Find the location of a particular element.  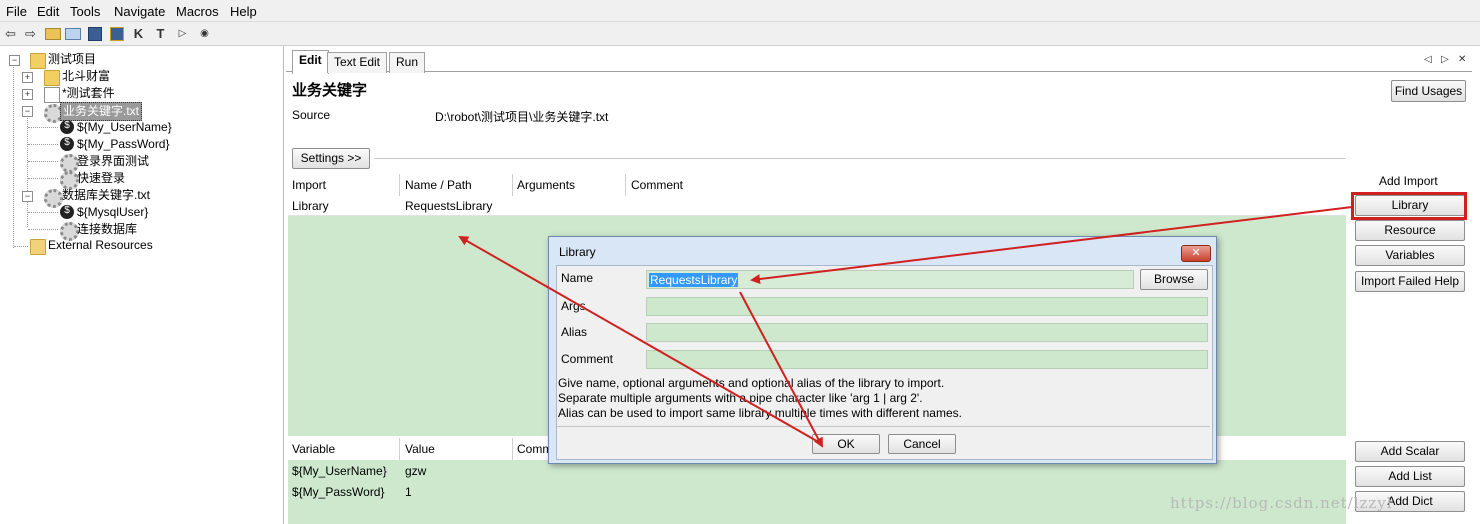

args-field is located at coordinates (927, 306).